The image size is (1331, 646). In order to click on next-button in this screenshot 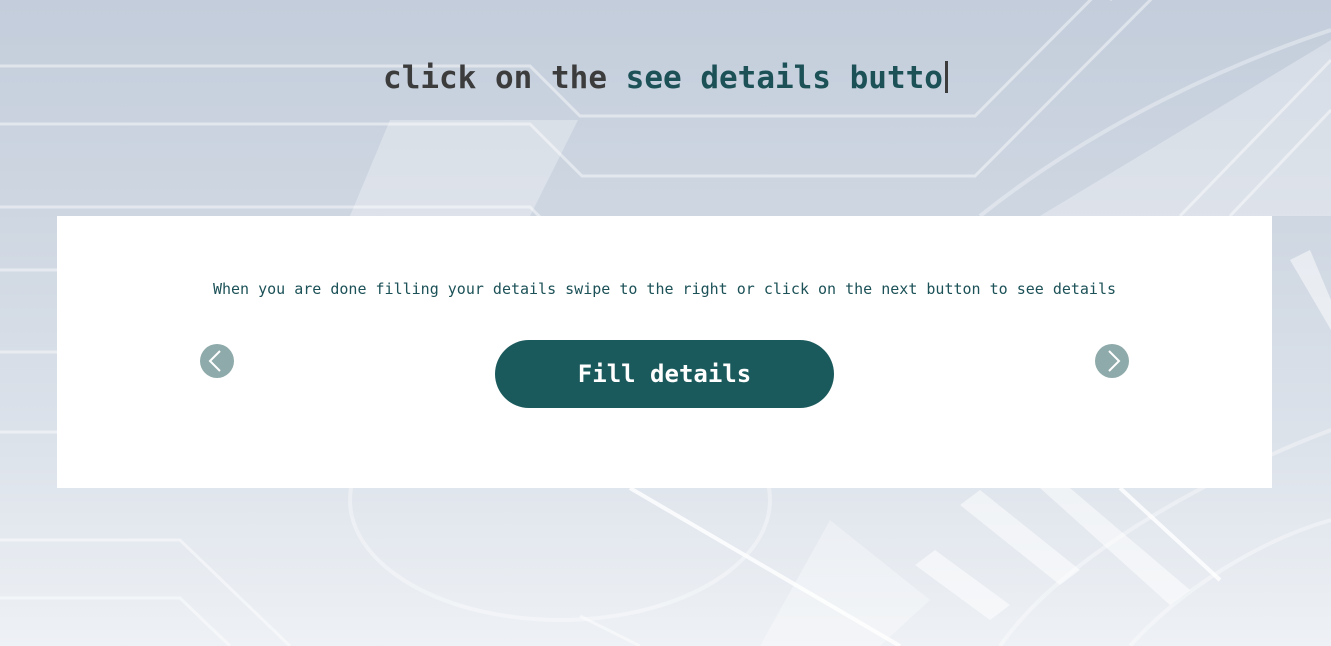, I will do `click(1112, 361)`.